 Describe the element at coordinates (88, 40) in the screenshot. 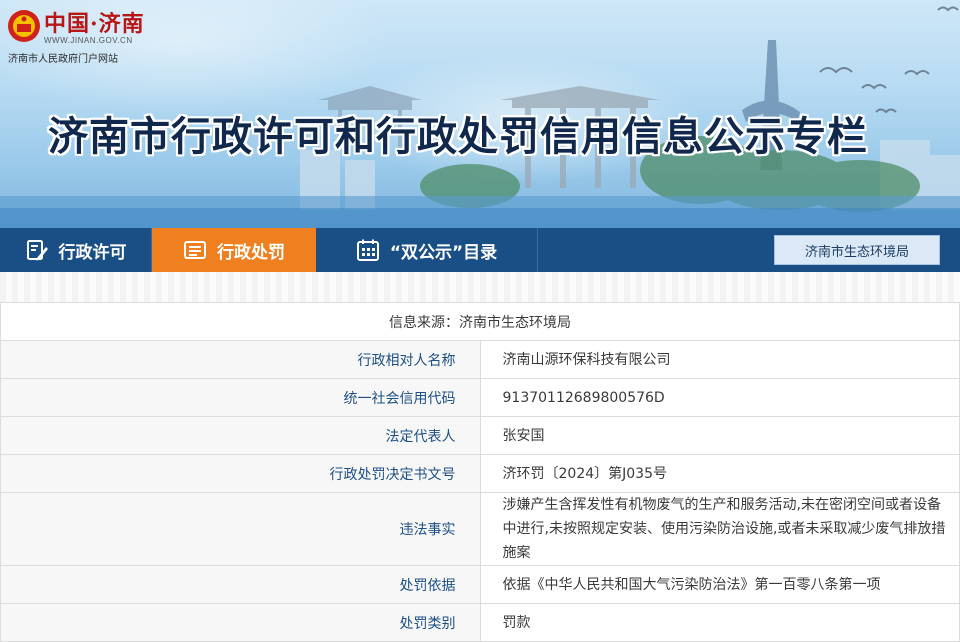

I see `site-url: WWW.JINAN.GOV.CN` at that location.